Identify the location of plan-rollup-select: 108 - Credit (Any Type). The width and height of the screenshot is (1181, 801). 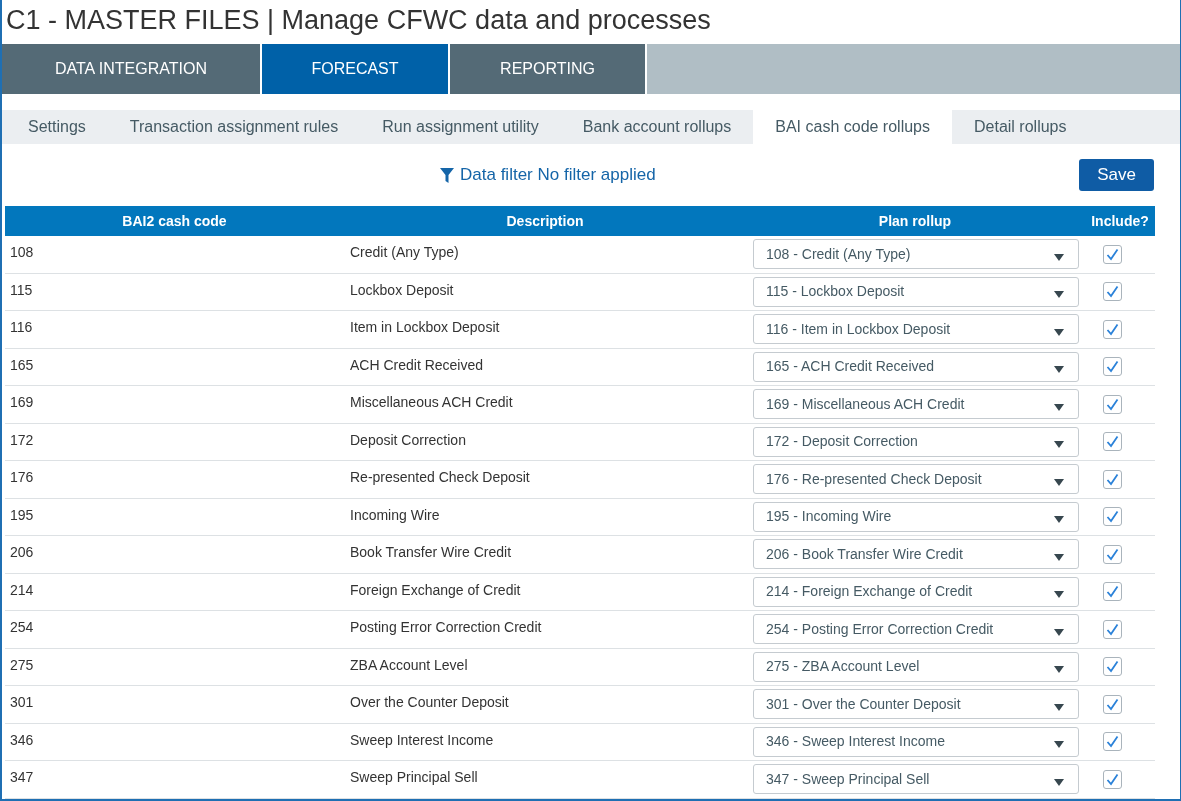
(916, 254).